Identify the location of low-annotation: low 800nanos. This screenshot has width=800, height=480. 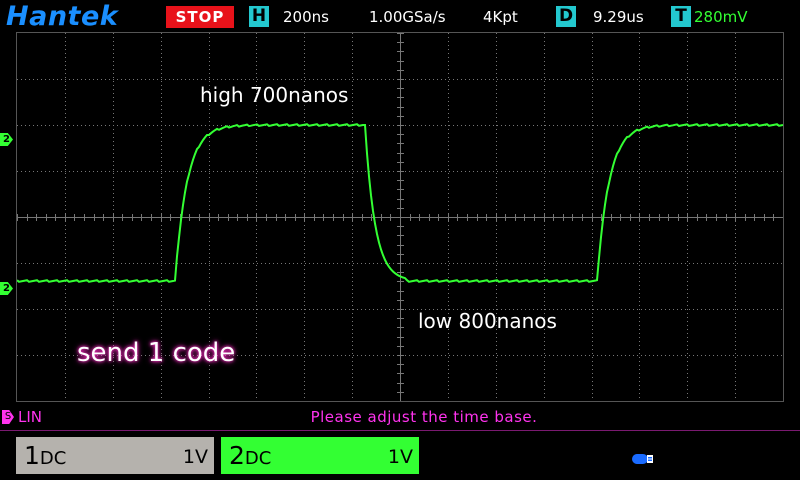
(487, 321).